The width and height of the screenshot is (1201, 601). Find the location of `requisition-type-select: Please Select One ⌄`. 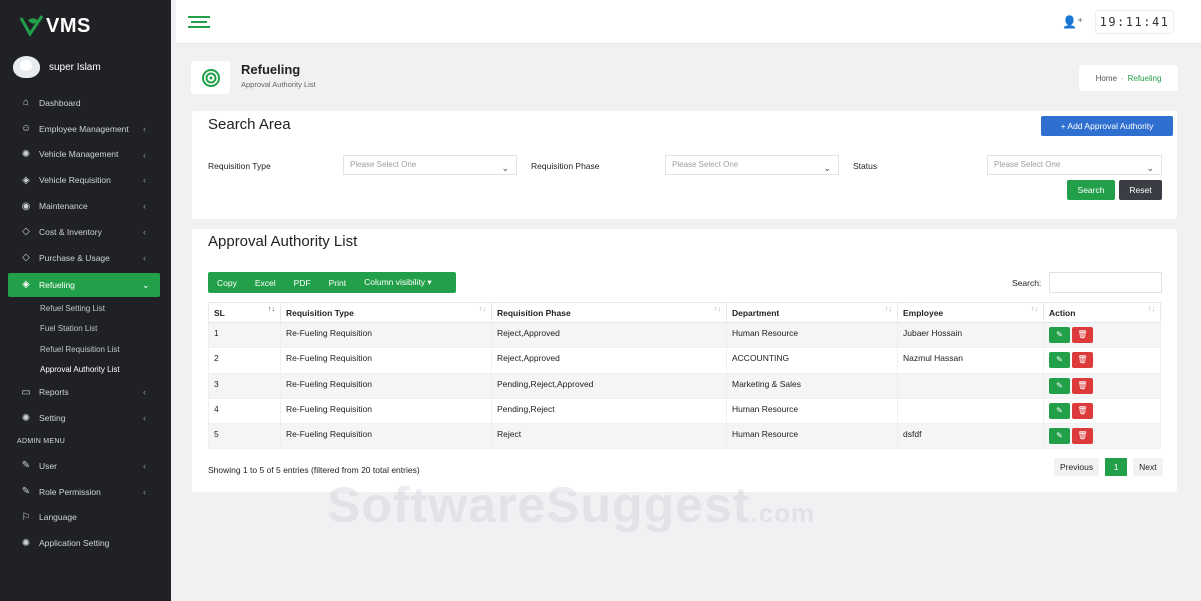

requisition-type-select: Please Select One ⌄ is located at coordinates (430, 165).